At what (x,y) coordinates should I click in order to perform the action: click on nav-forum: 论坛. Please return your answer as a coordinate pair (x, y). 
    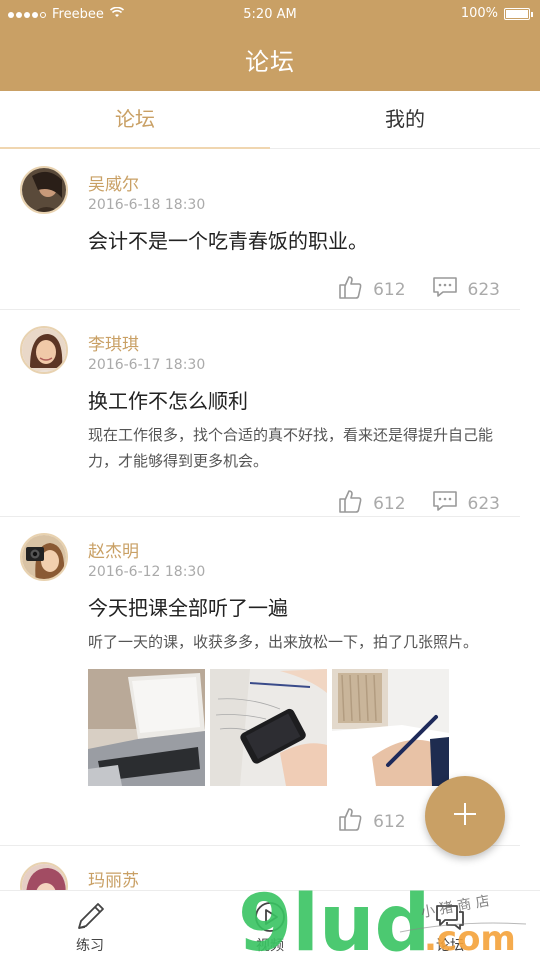
    Looking at the image, I should click on (450, 925).